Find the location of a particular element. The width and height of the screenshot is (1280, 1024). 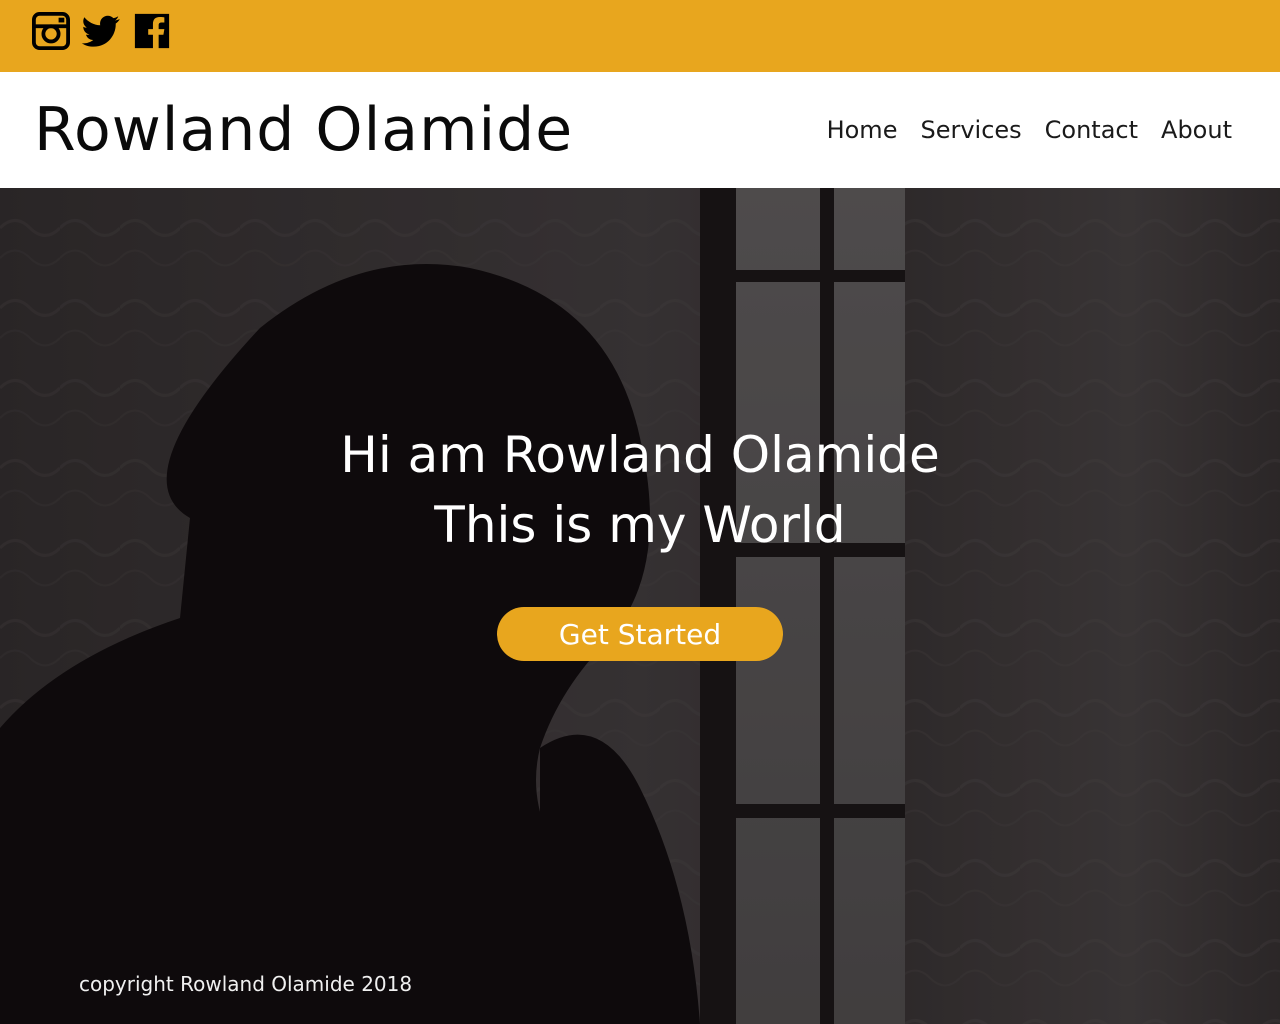

instagram-icon is located at coordinates (51, 31).